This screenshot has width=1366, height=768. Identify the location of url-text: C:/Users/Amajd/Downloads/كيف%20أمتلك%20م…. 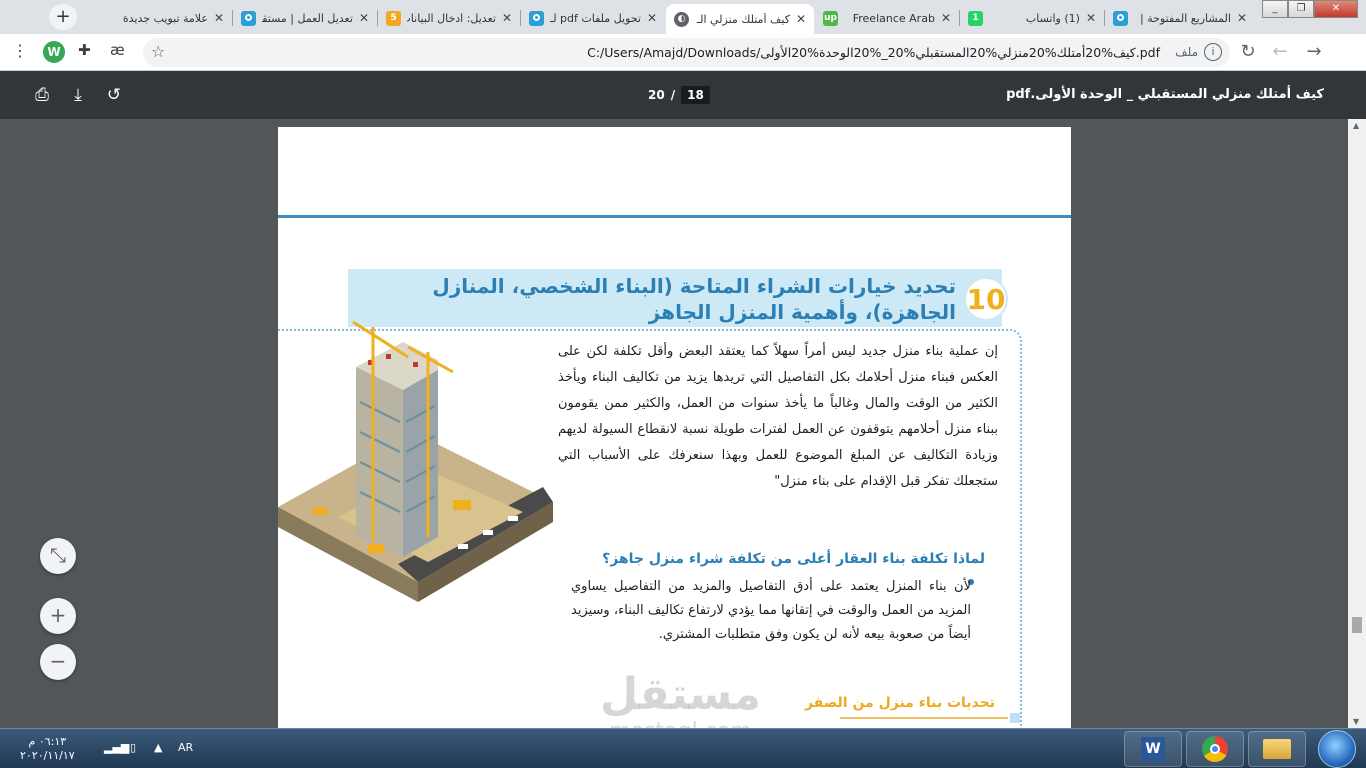
(873, 52).